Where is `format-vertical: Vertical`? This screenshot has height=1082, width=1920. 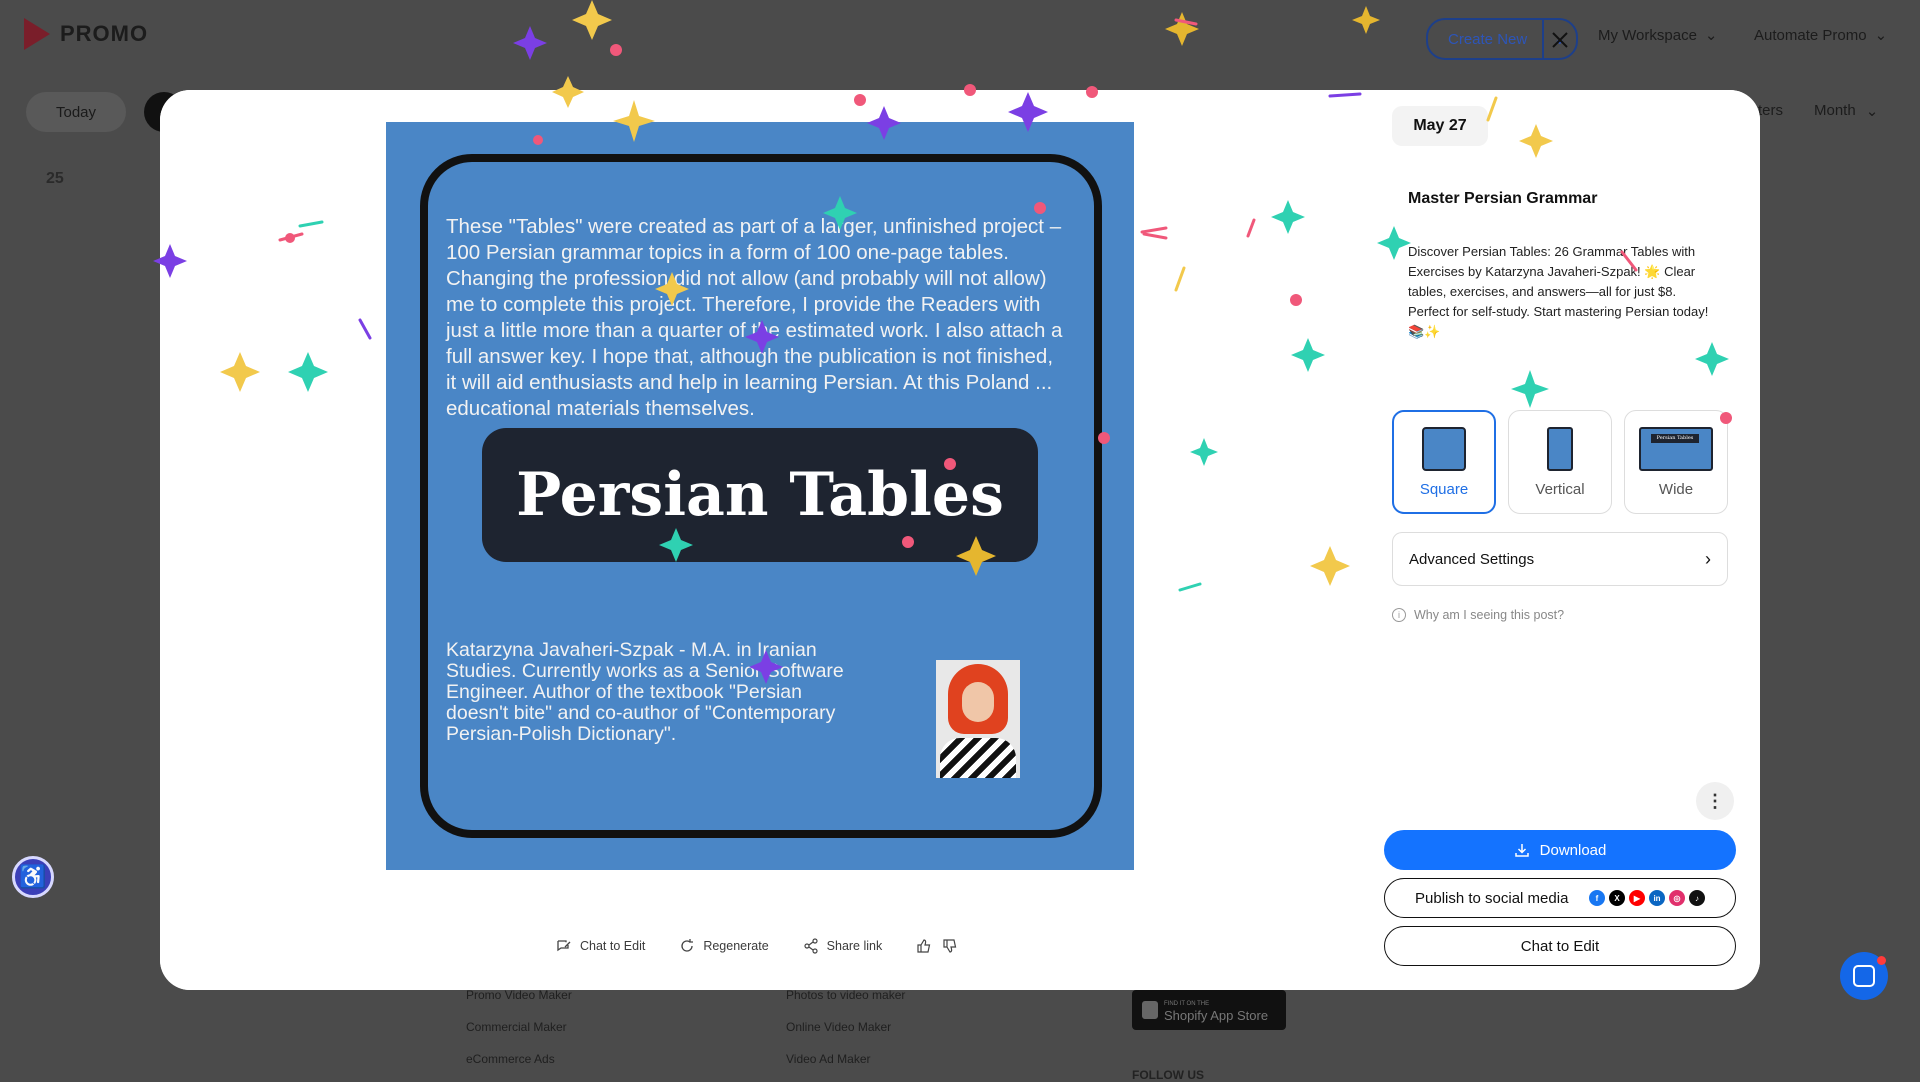 format-vertical: Vertical is located at coordinates (1560, 462).